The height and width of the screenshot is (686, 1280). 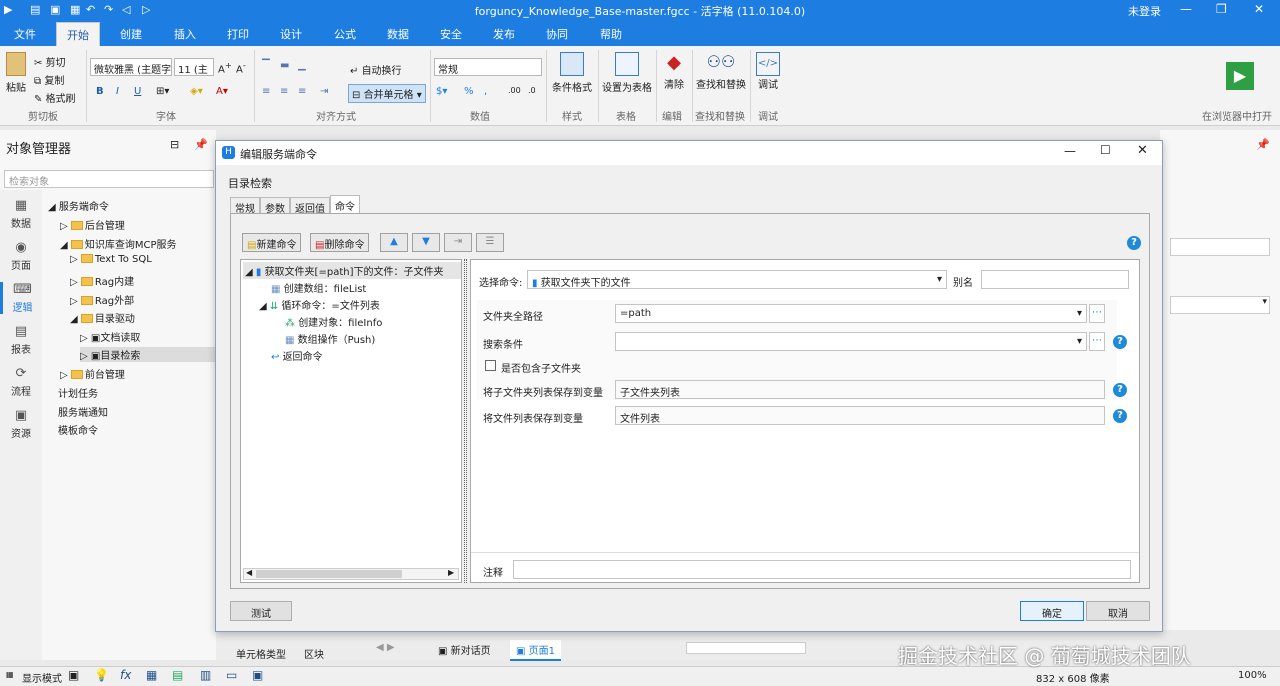 I want to click on fill-color-icon: ◈▾, so click(x=196, y=91).